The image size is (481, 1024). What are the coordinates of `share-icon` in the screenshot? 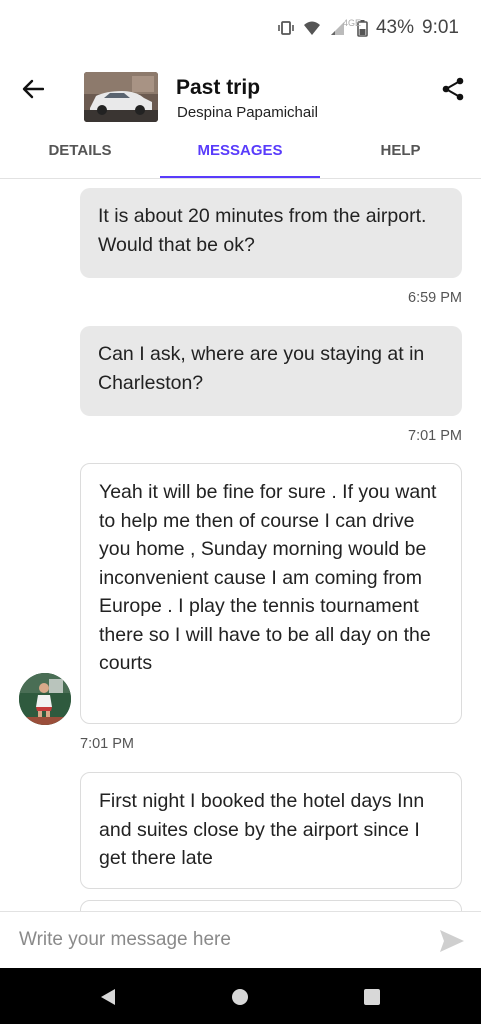 It's located at (453, 89).